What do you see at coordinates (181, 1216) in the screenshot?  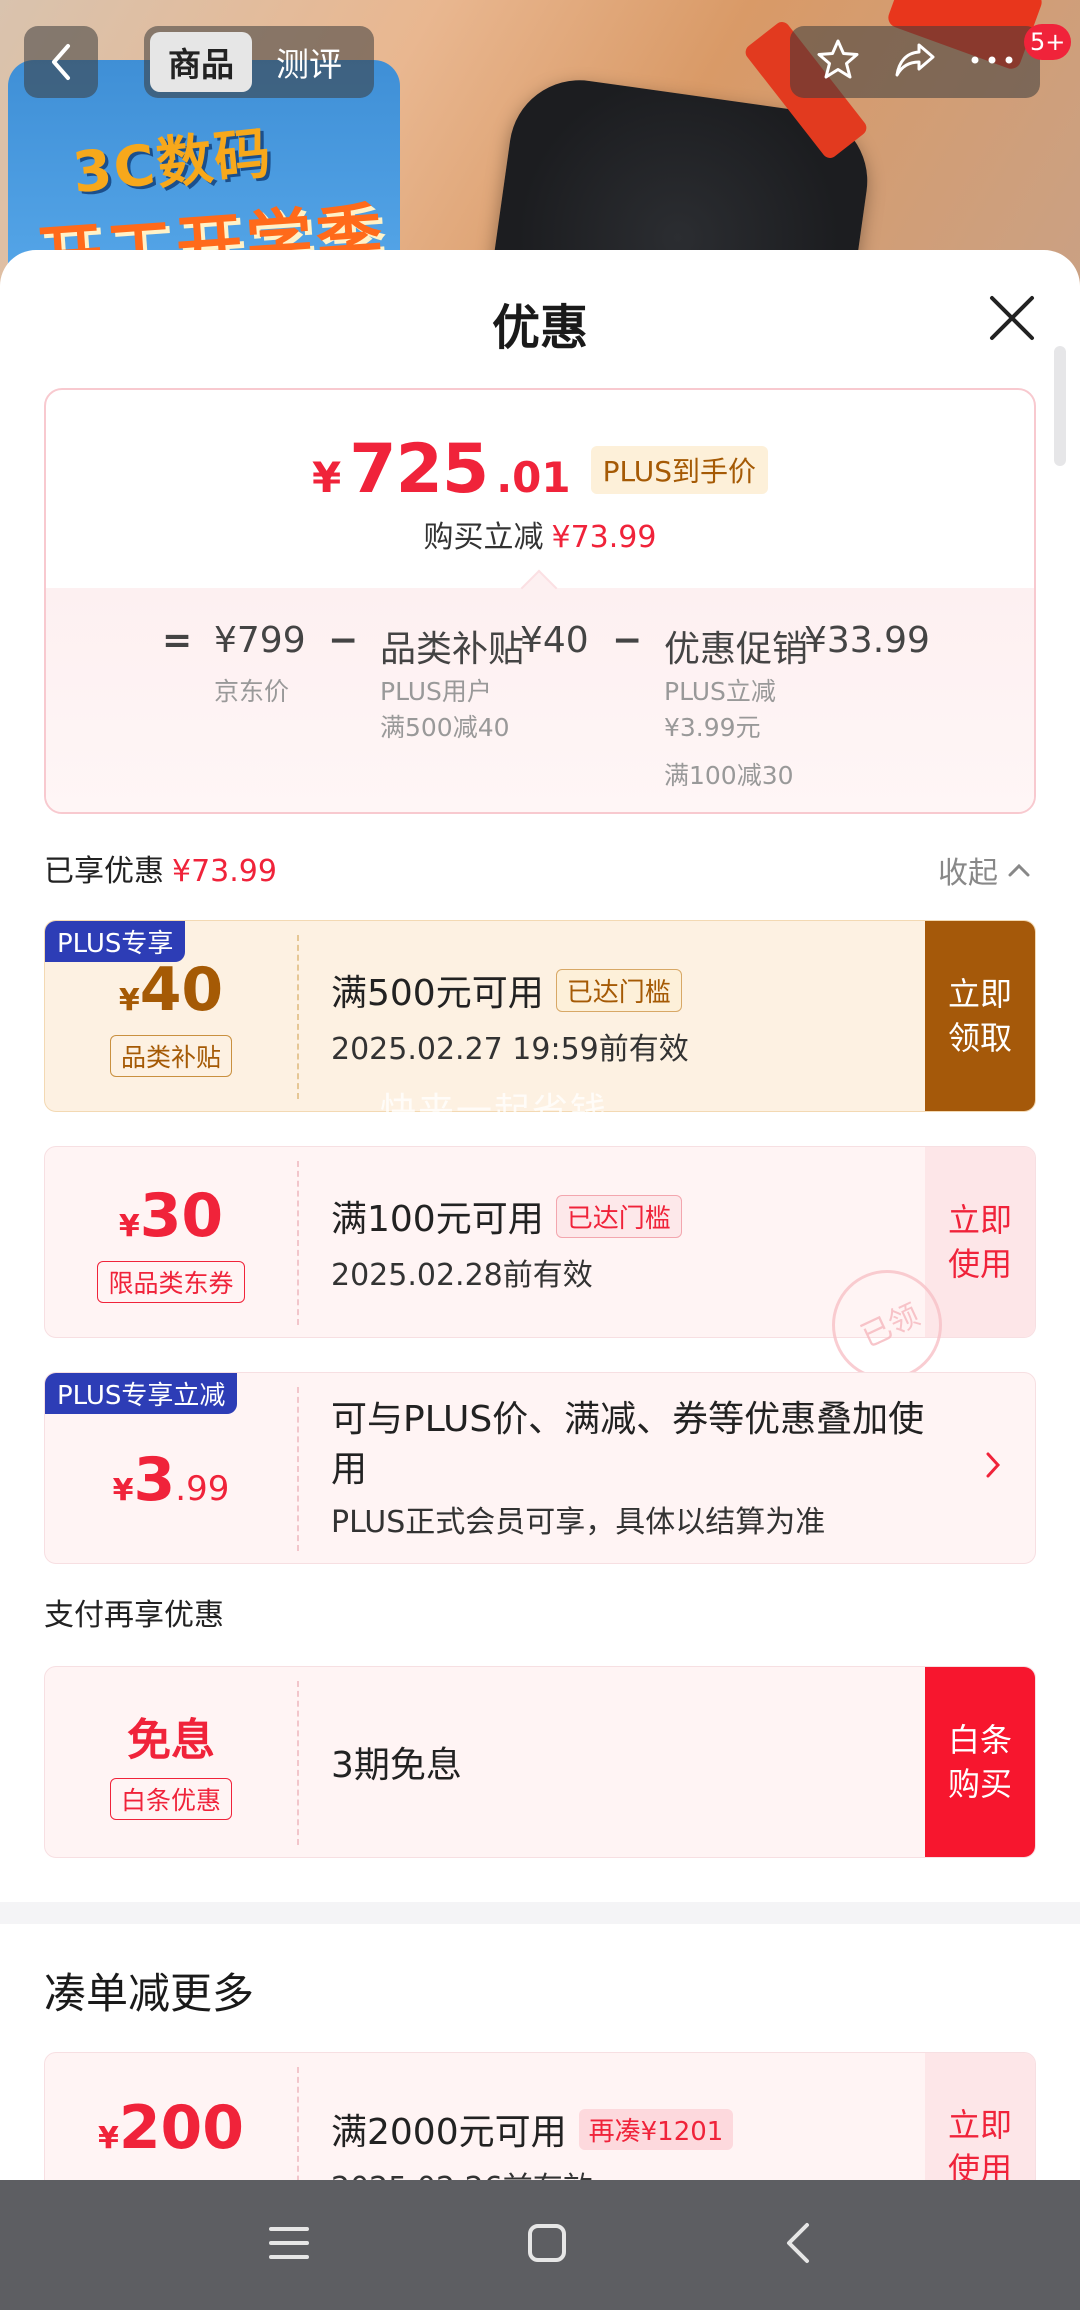 I see `coupon-value: 30` at bounding box center [181, 1216].